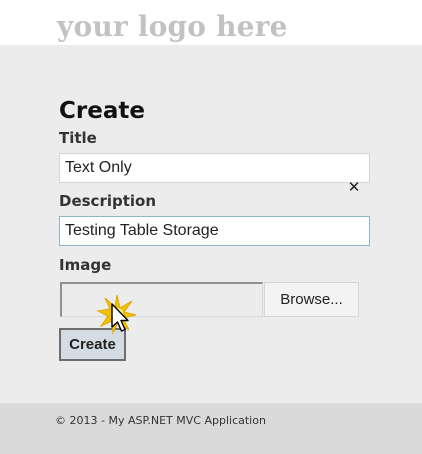  Describe the element at coordinates (160, 420) in the screenshot. I see `footer-copyright: © 2013 - My ASP.NET MVC Application` at that location.